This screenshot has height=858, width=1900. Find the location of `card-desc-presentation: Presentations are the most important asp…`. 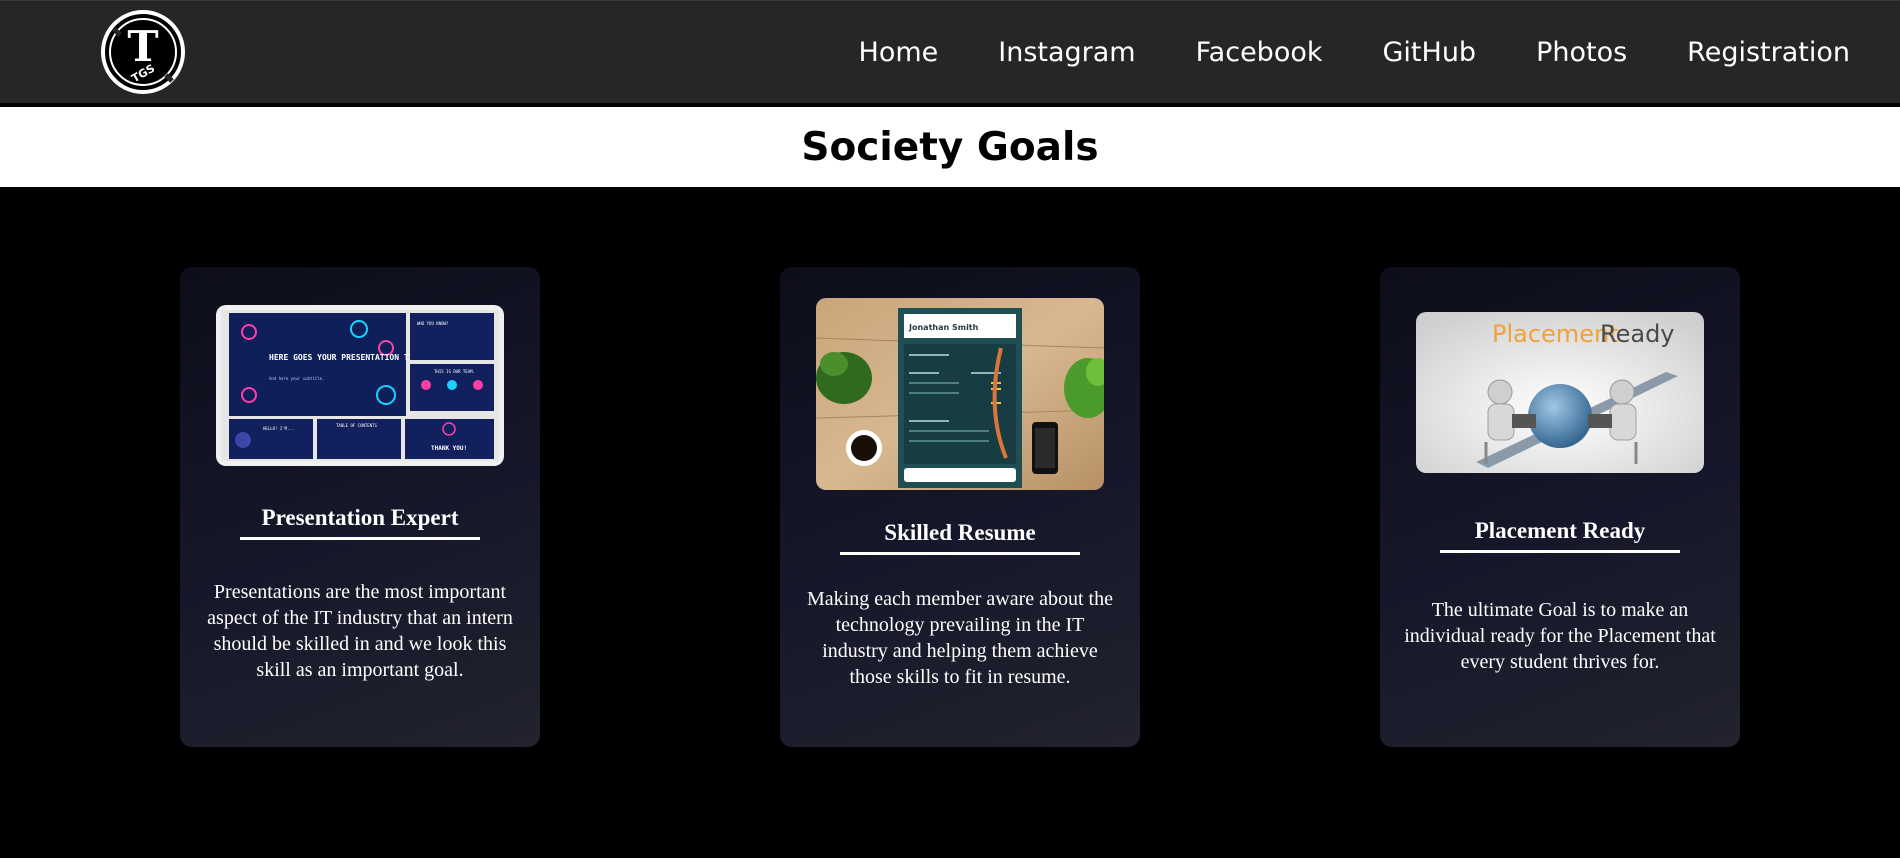

card-desc-presentation: Presentations are the most important asp… is located at coordinates (360, 631).